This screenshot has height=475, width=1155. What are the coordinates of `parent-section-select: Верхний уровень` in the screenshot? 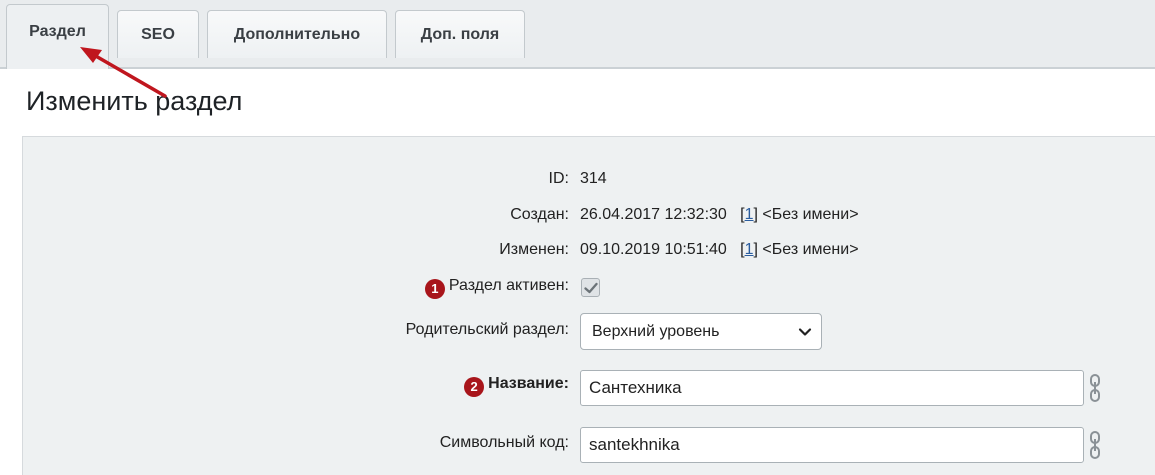 It's located at (701, 331).